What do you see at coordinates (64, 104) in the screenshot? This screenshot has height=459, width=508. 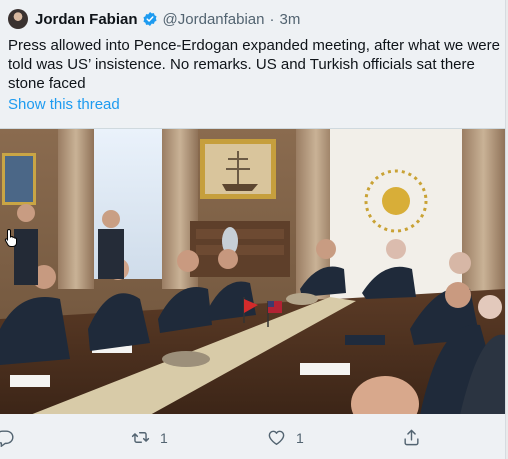 I see `show-thread-link: Show this thread` at bounding box center [64, 104].